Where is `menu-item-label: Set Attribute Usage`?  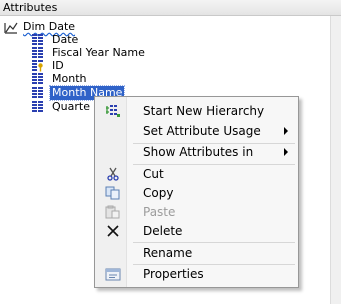
menu-item-label: Set Attribute Usage is located at coordinates (202, 131).